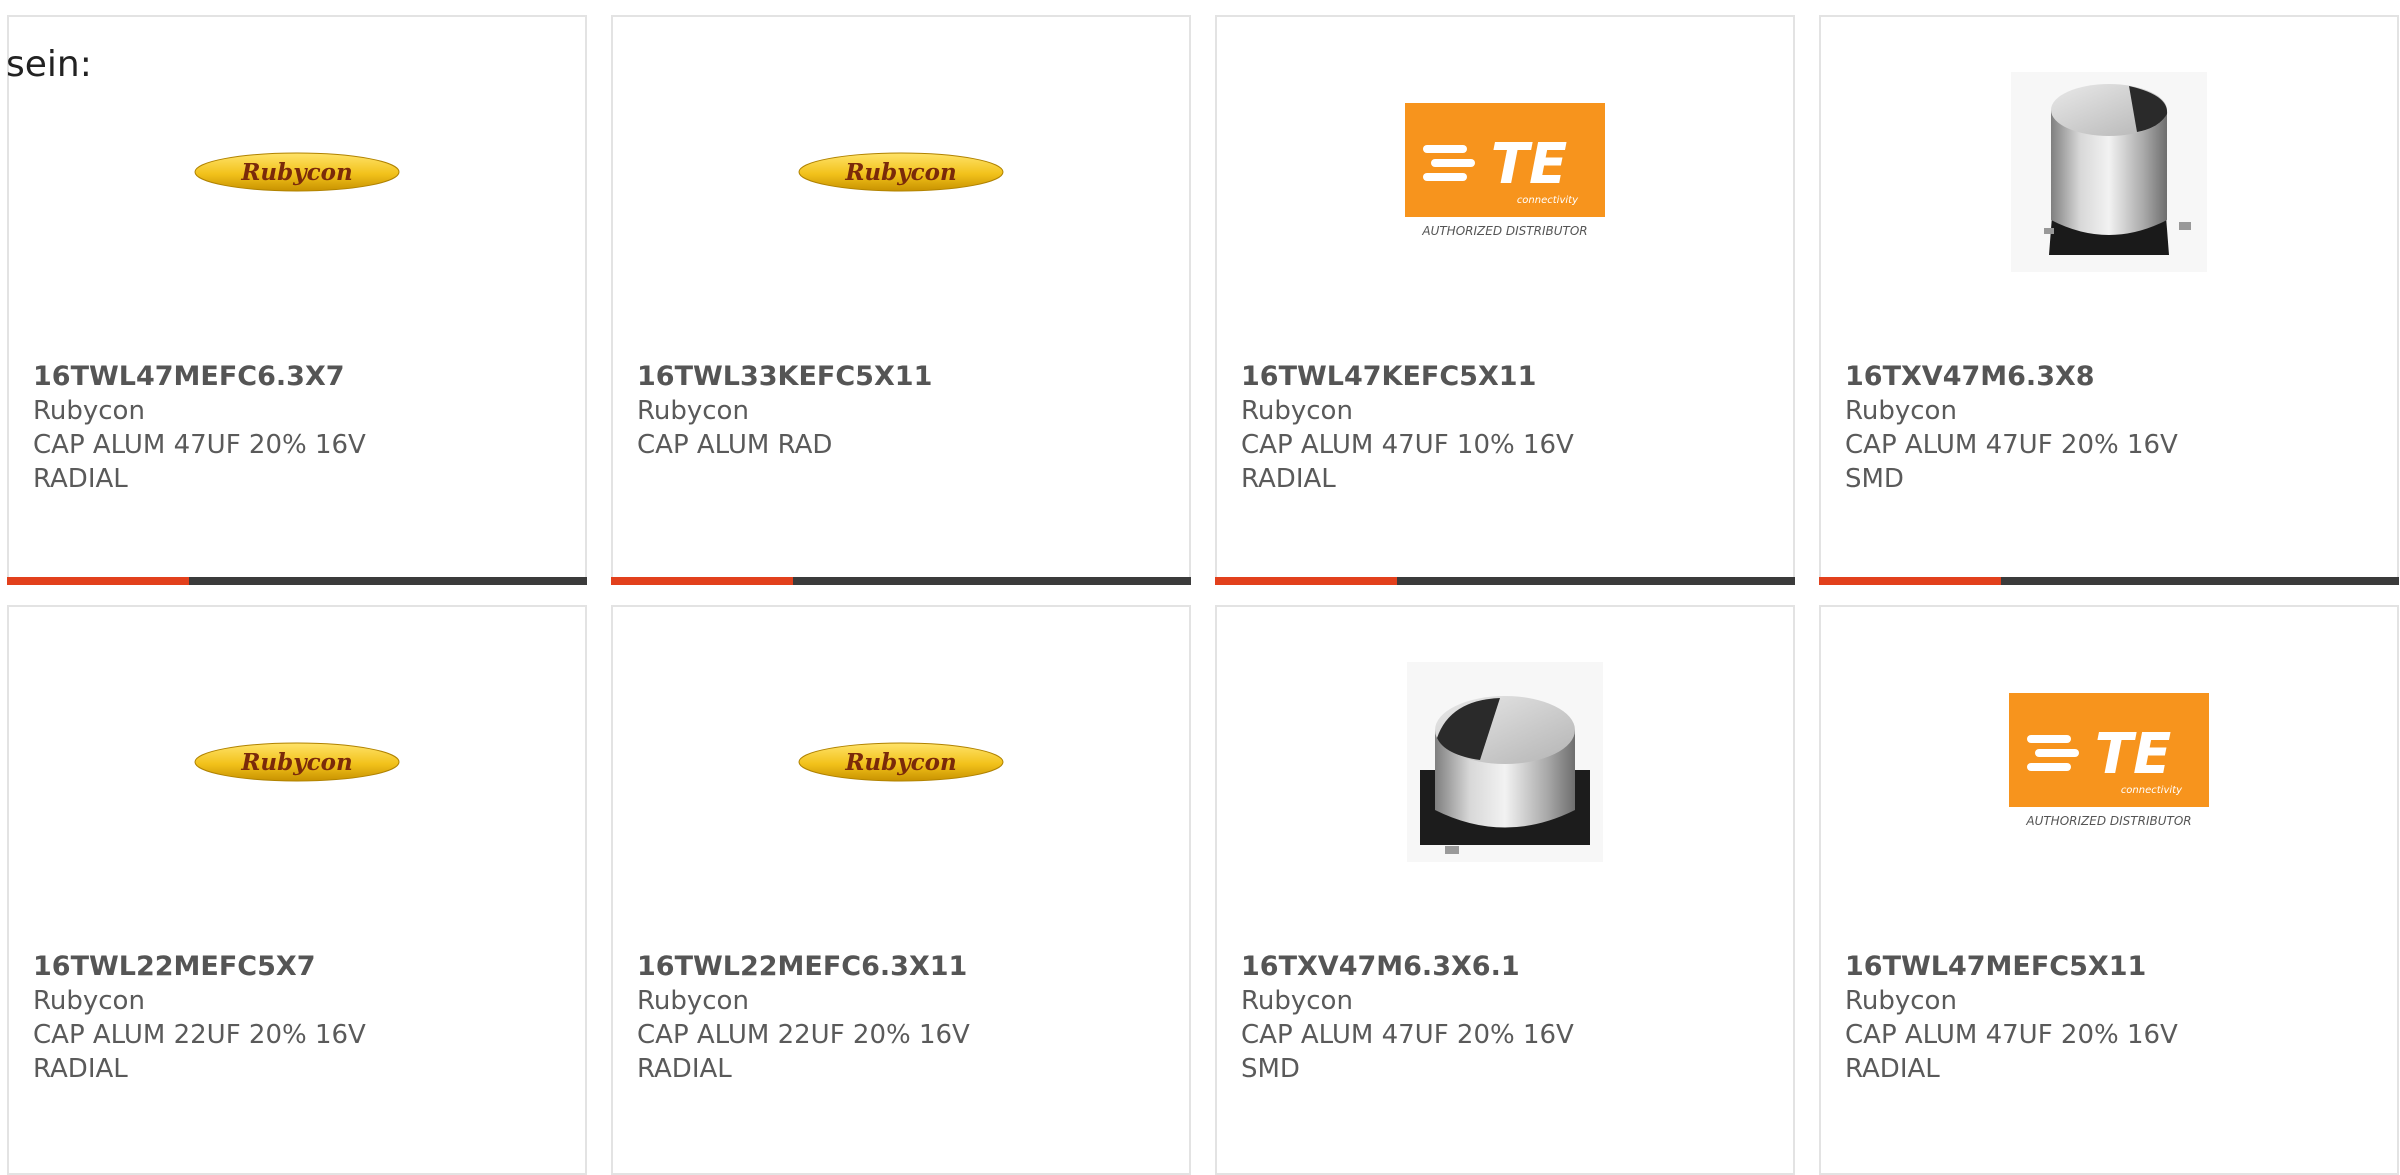  Describe the element at coordinates (1505, 377) in the screenshot. I see `part-number: 16TWL47KEFC5X11` at that location.